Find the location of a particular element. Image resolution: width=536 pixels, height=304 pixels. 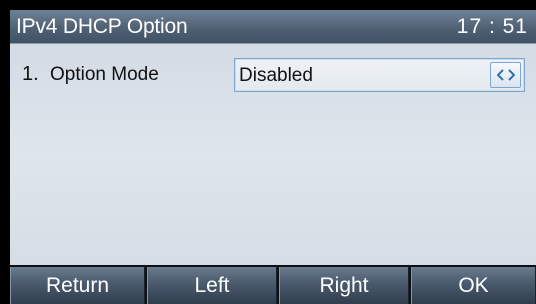

right-button: Right is located at coordinates (344, 285).